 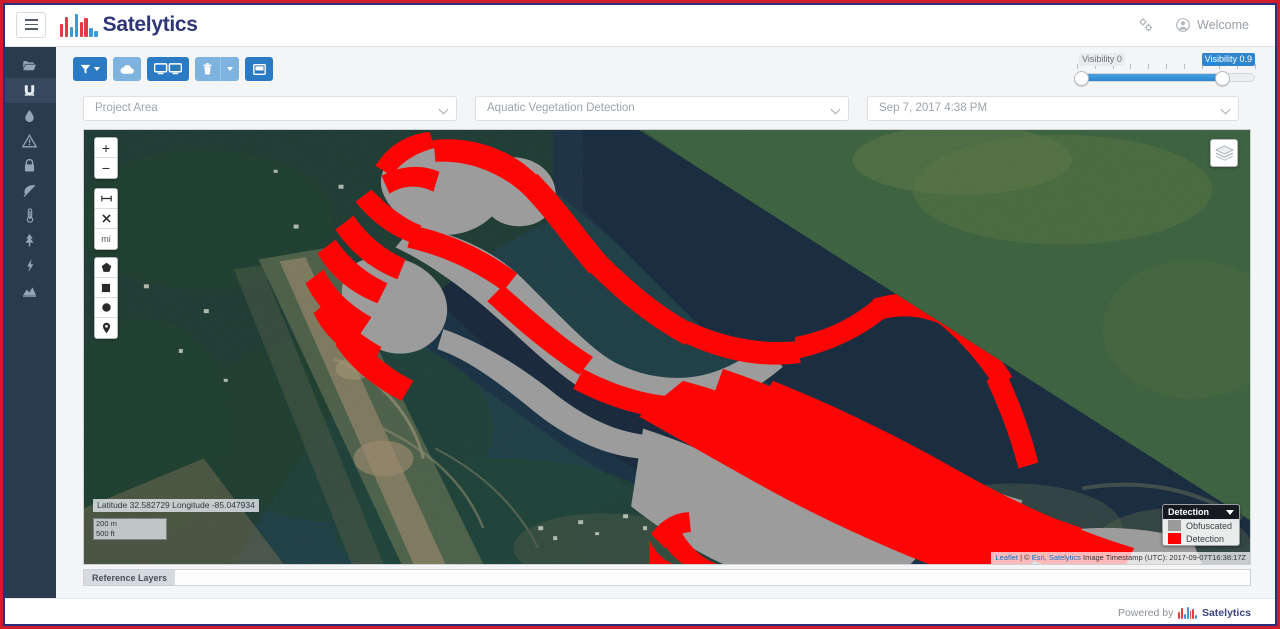 I want to click on leaf-icon, so click(x=29, y=190).